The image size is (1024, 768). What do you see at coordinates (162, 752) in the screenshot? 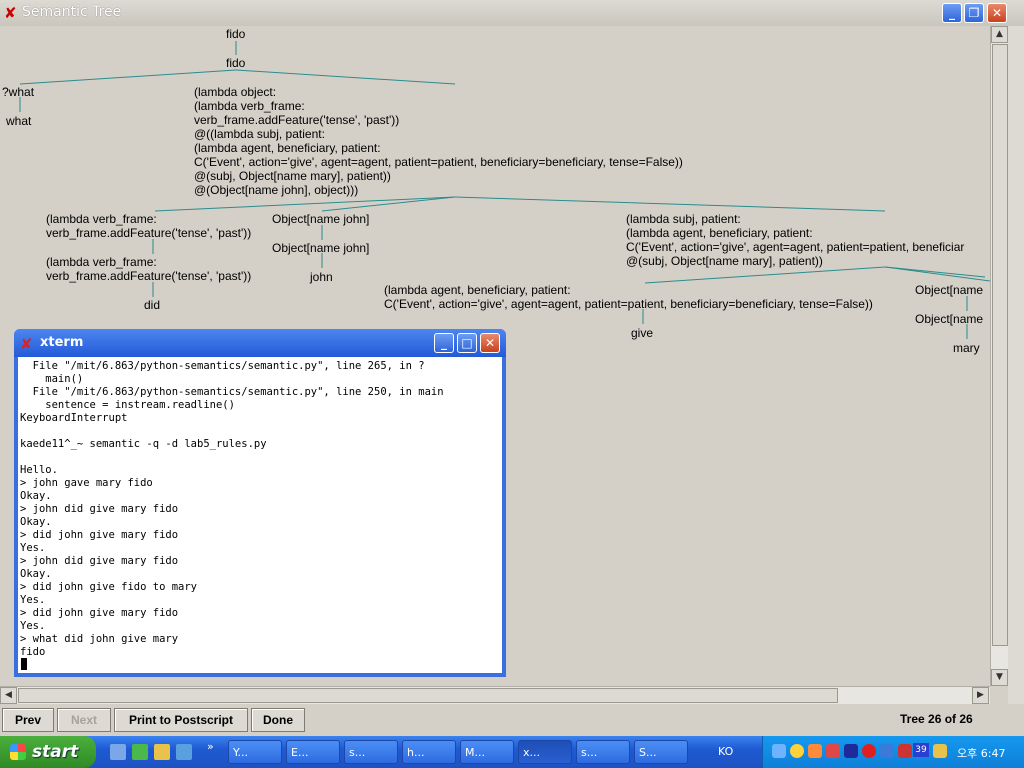
I see `folder-icon` at bounding box center [162, 752].